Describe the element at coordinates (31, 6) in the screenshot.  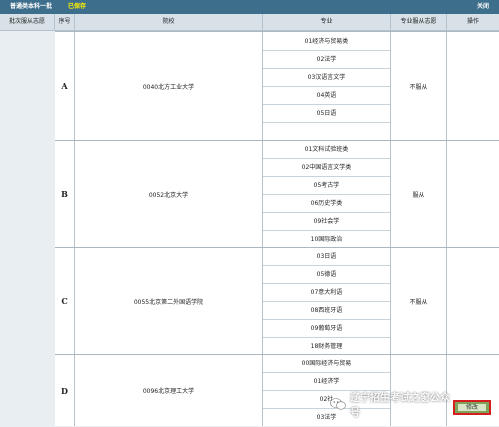
I see `window-title: 普通类本科一批` at that location.